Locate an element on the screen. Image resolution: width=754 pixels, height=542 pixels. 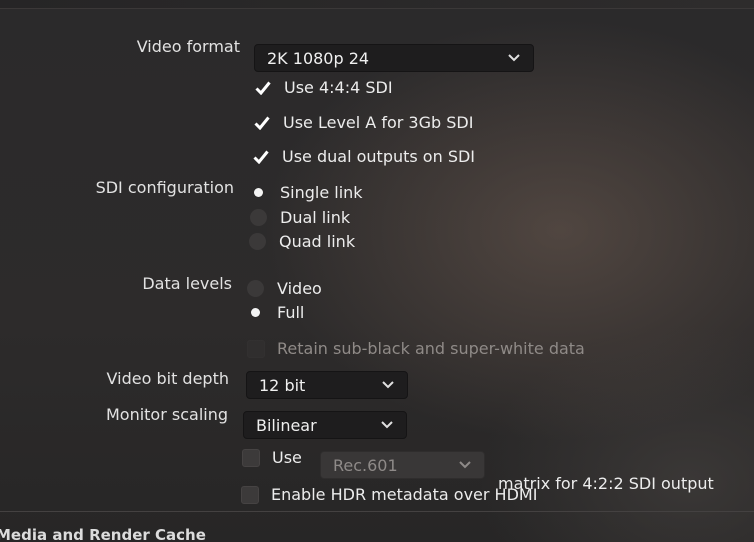
video-format-label: Video format is located at coordinates (188, 46).